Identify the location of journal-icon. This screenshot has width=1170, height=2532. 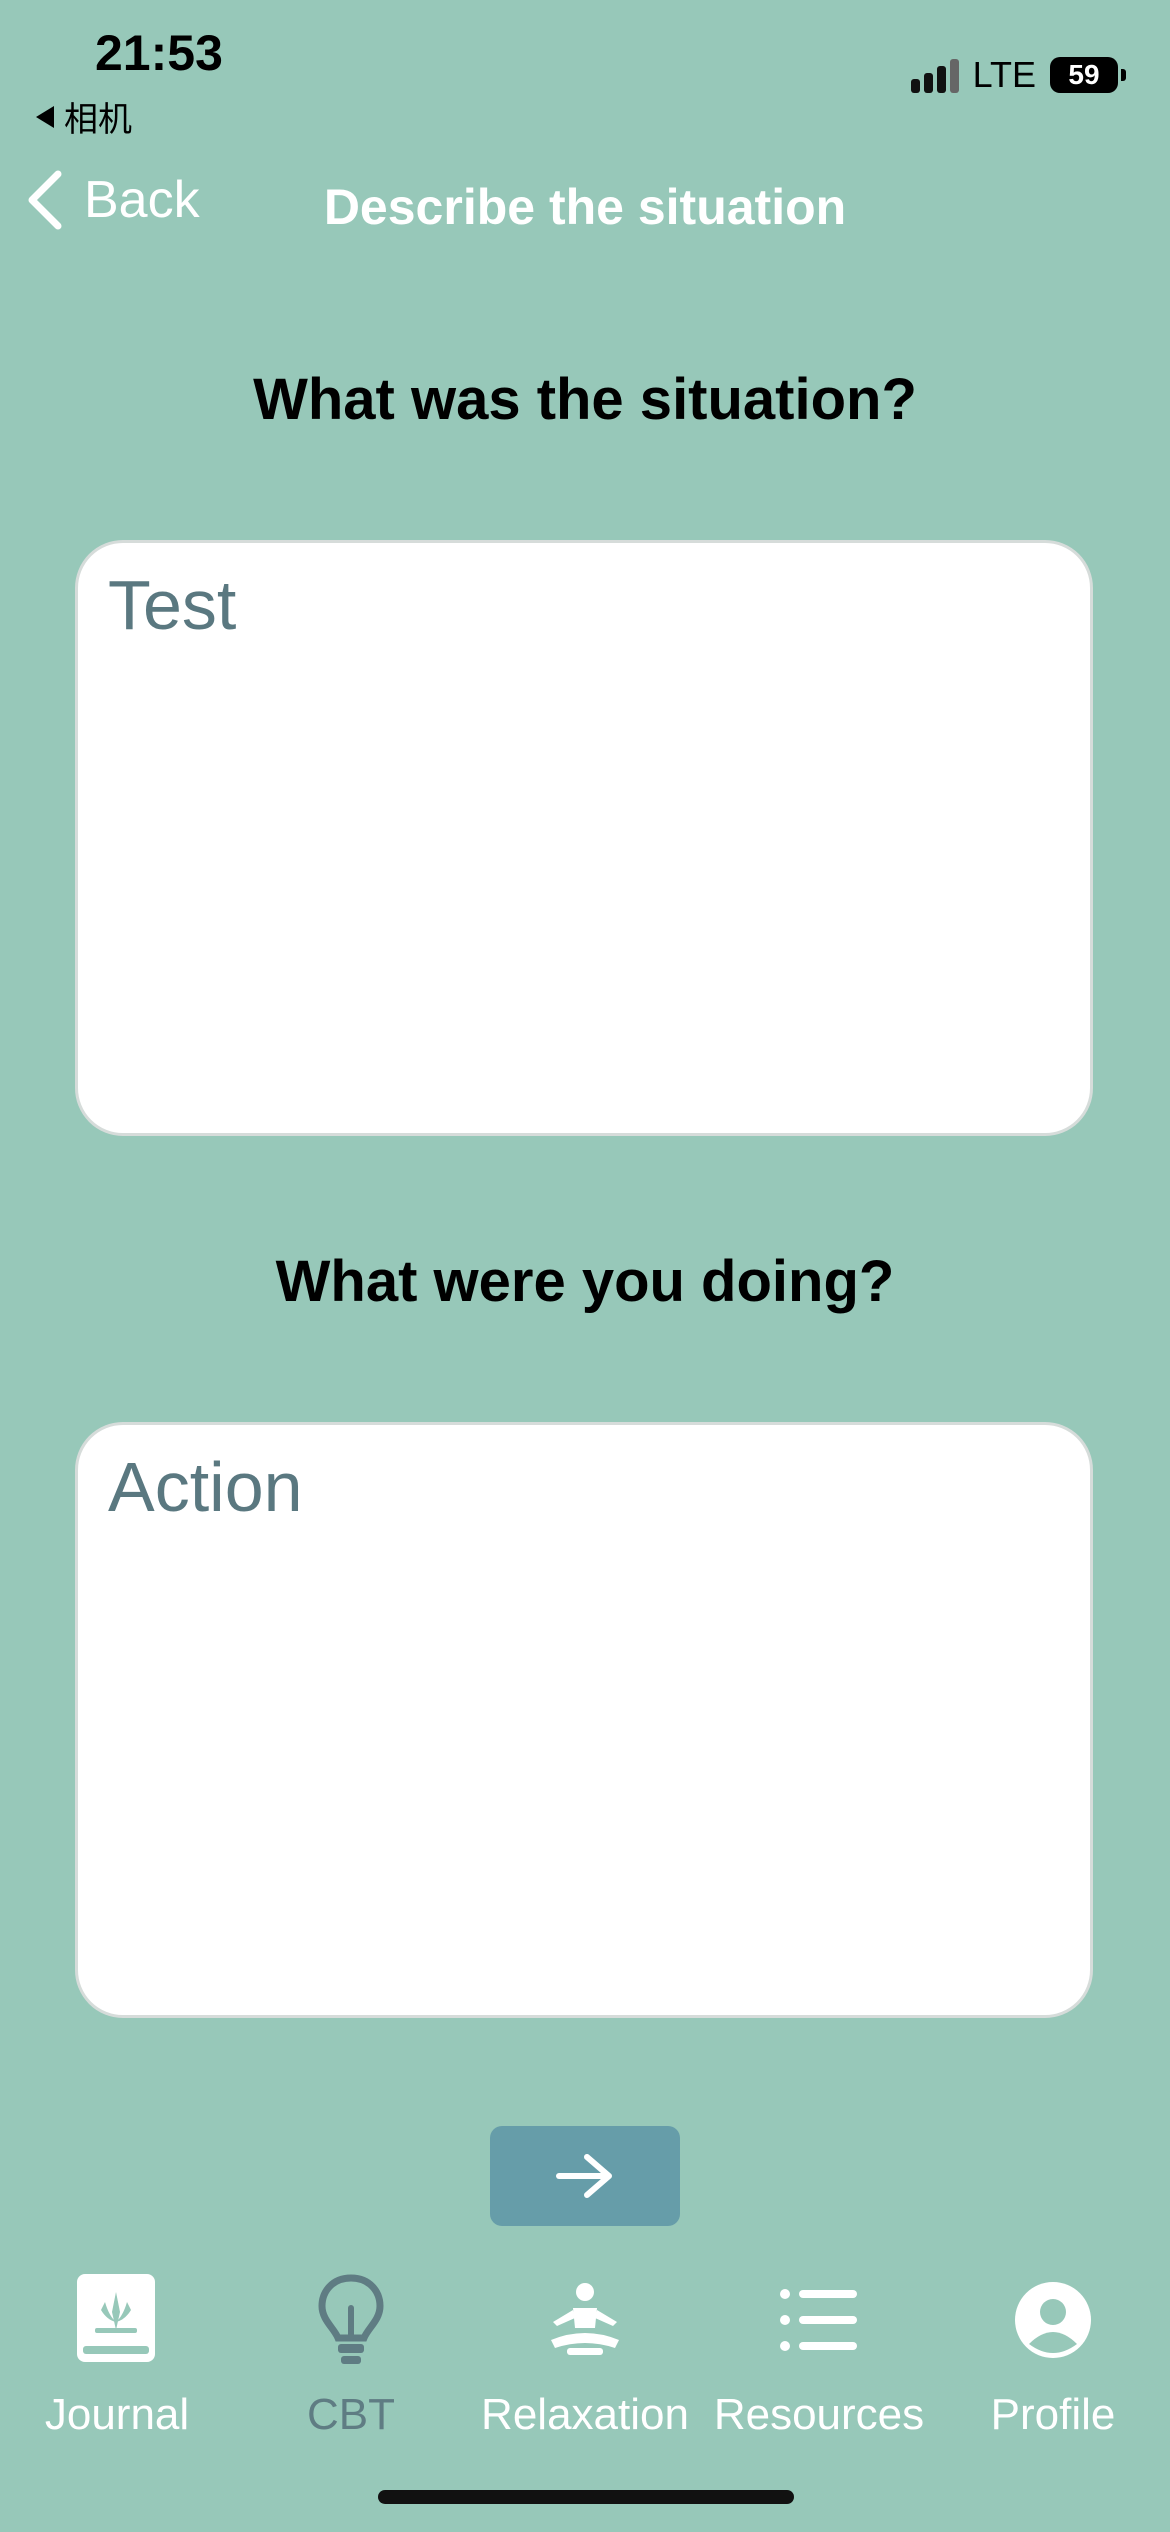
(116, 2318).